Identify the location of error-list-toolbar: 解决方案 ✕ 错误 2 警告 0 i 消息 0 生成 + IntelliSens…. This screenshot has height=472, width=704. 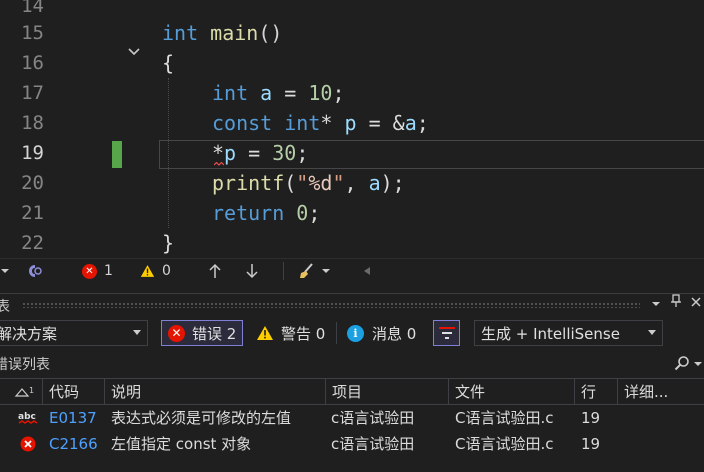
(352, 334).